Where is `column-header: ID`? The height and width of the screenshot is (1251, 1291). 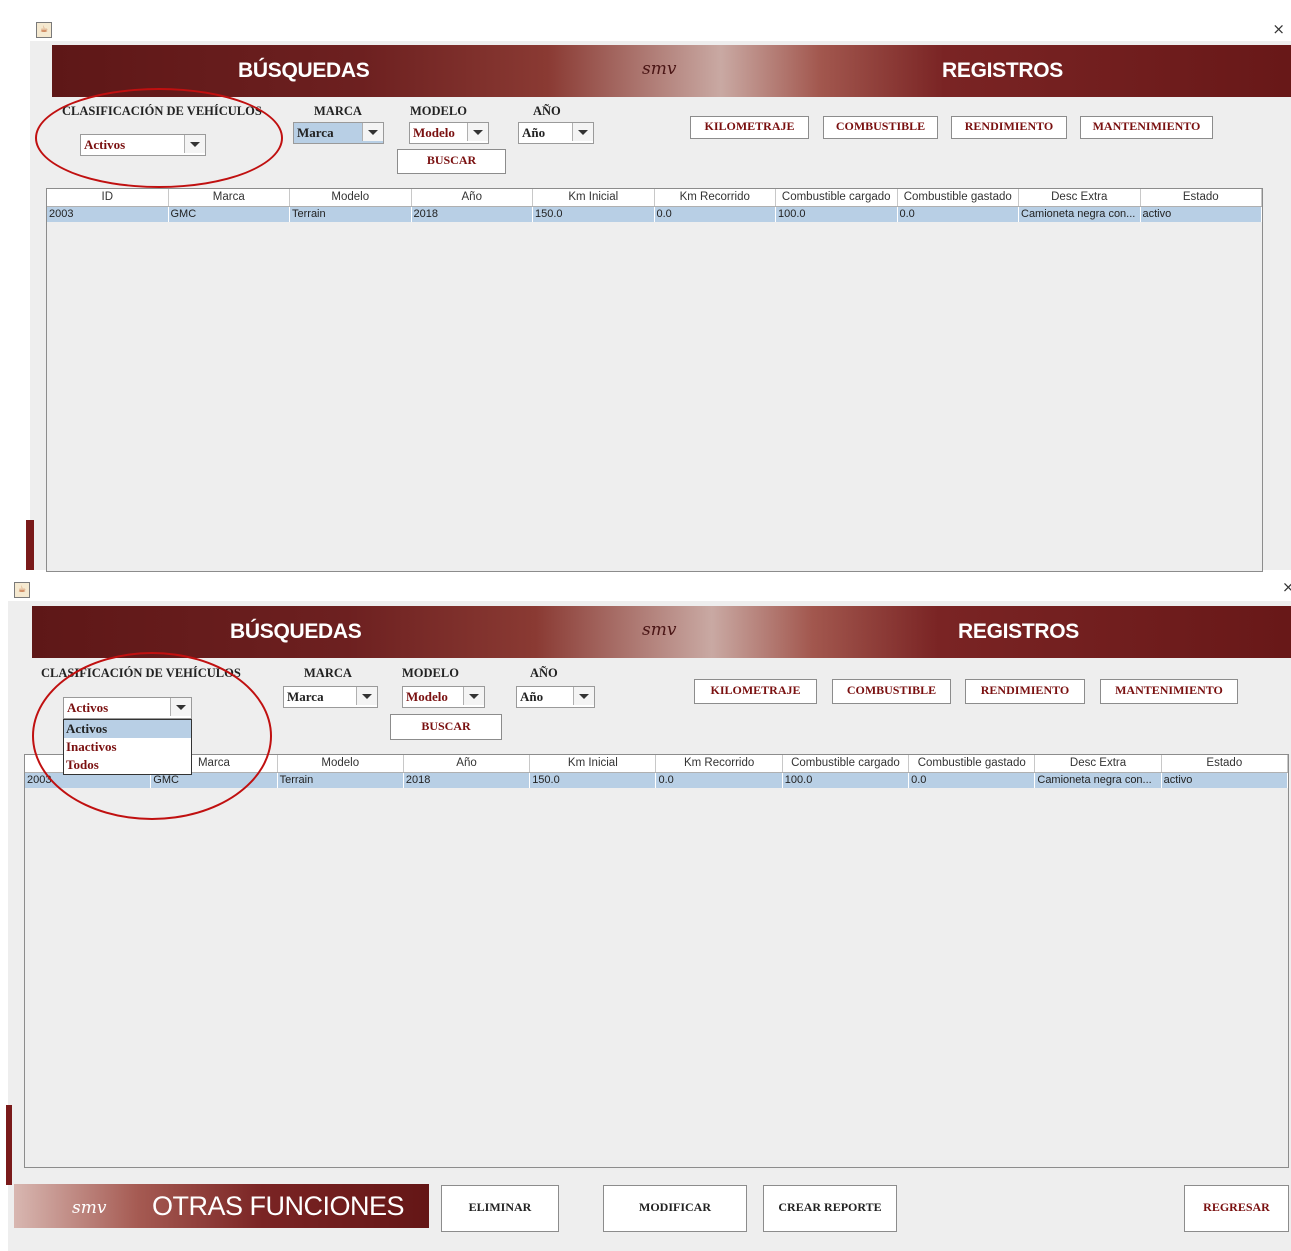
column-header: ID is located at coordinates (108, 197).